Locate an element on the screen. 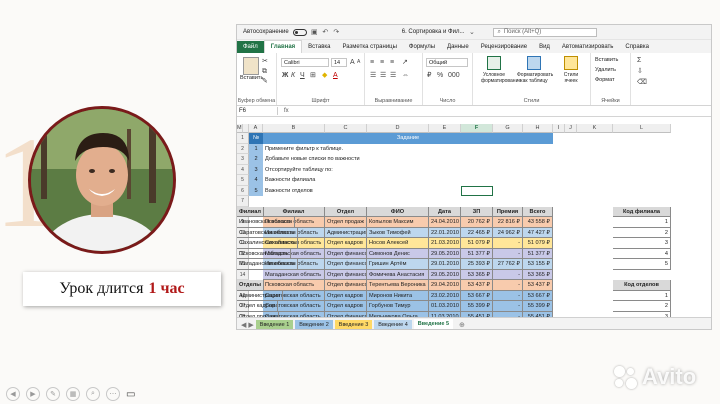 The width and height of the screenshot is (720, 404). undo-icon: ↶ is located at coordinates (325, 32).